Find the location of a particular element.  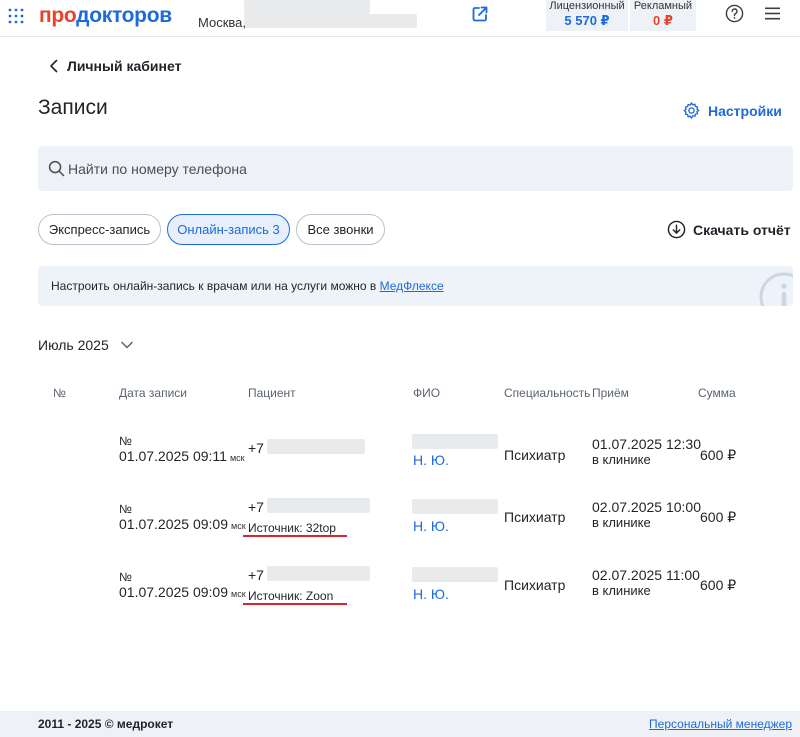

column-header-date: Дата записи is located at coordinates (153, 393).